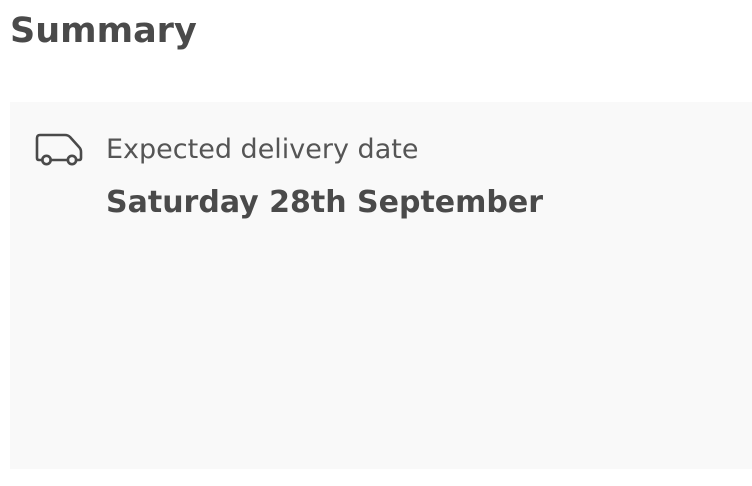 The image size is (752, 486). Describe the element at coordinates (325, 202) in the screenshot. I see `delivery-date-value: Saturday 28th September` at that location.